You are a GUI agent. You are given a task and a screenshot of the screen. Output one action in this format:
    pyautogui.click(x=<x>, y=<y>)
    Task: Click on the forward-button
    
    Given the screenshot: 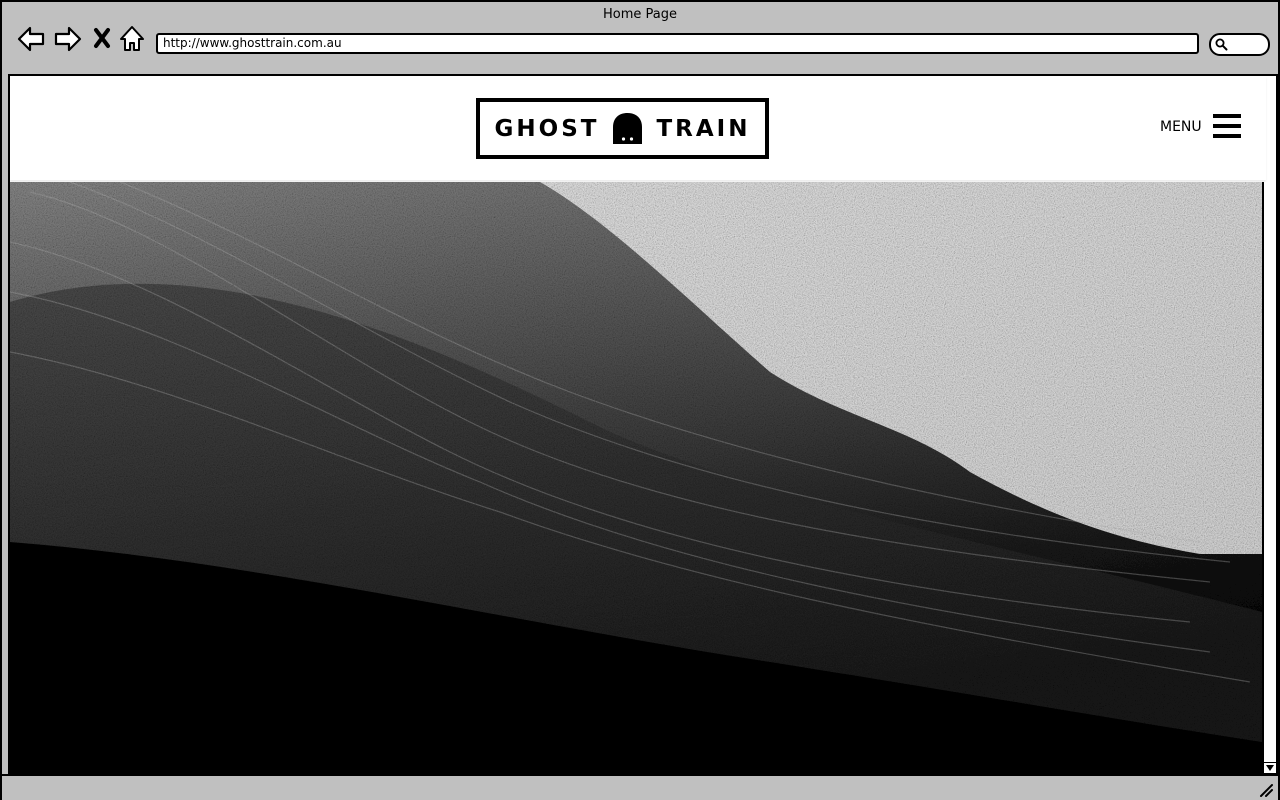 What is the action you would take?
    pyautogui.click(x=68, y=39)
    